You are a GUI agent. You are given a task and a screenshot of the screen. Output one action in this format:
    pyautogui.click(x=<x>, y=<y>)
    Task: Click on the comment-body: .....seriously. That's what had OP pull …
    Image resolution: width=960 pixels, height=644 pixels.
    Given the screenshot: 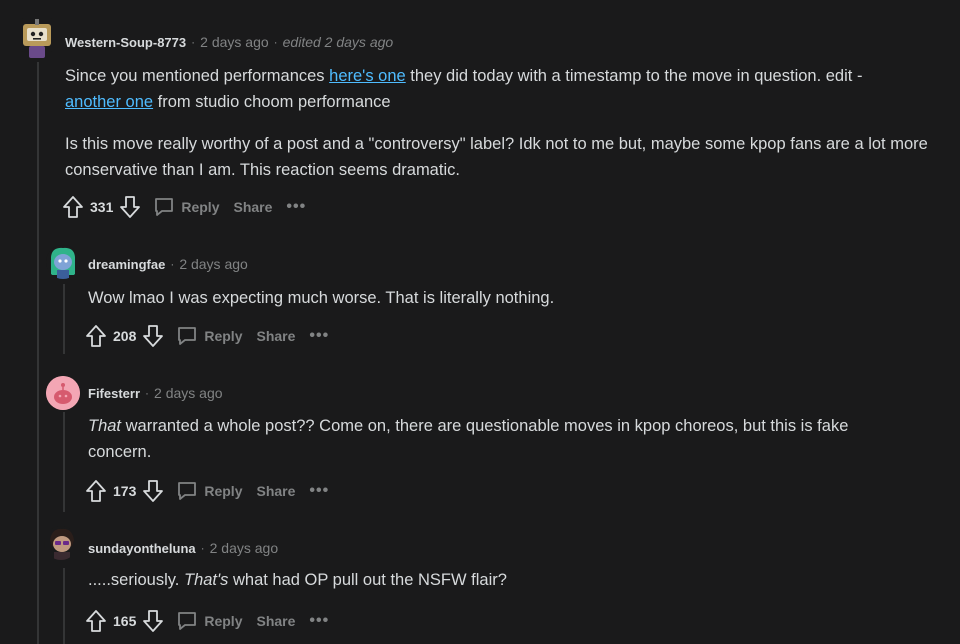 What is the action you would take?
    pyautogui.click(x=498, y=580)
    